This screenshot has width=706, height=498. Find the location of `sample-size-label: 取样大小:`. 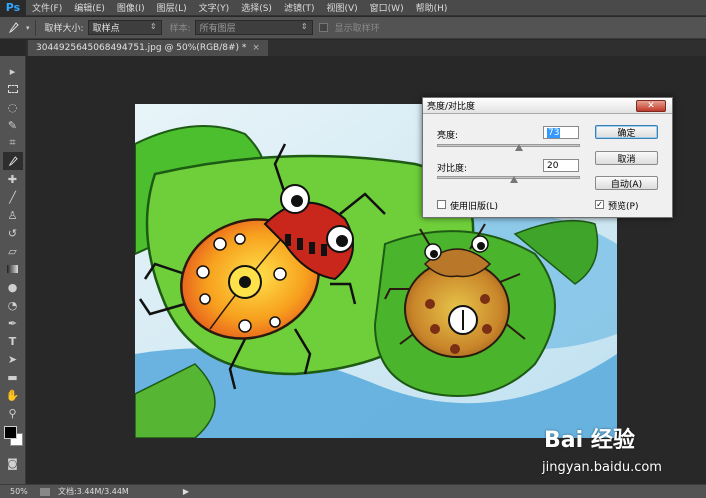

sample-size-label: 取样大小: is located at coordinates (64, 29).